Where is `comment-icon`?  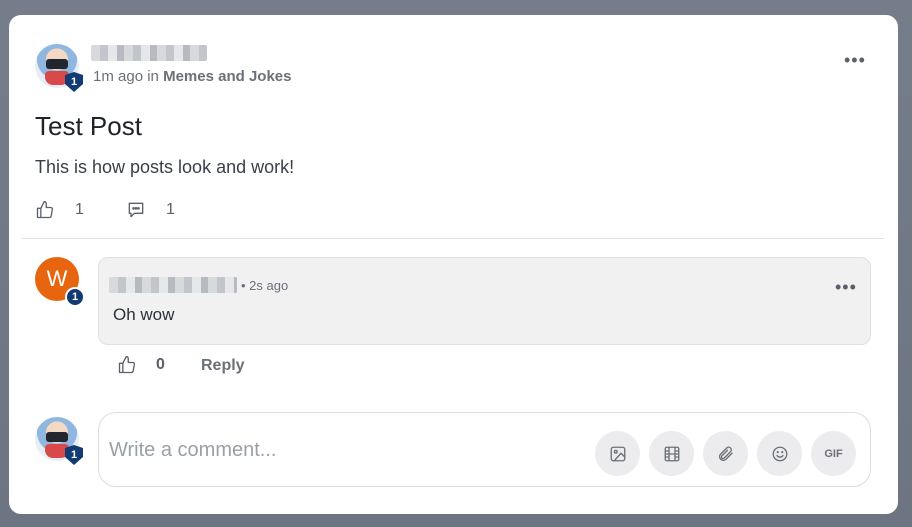 comment-icon is located at coordinates (136, 210).